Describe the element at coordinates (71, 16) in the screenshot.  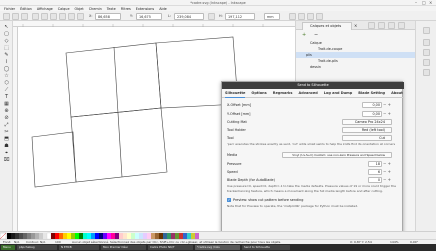
I see `raise-button` at that location.